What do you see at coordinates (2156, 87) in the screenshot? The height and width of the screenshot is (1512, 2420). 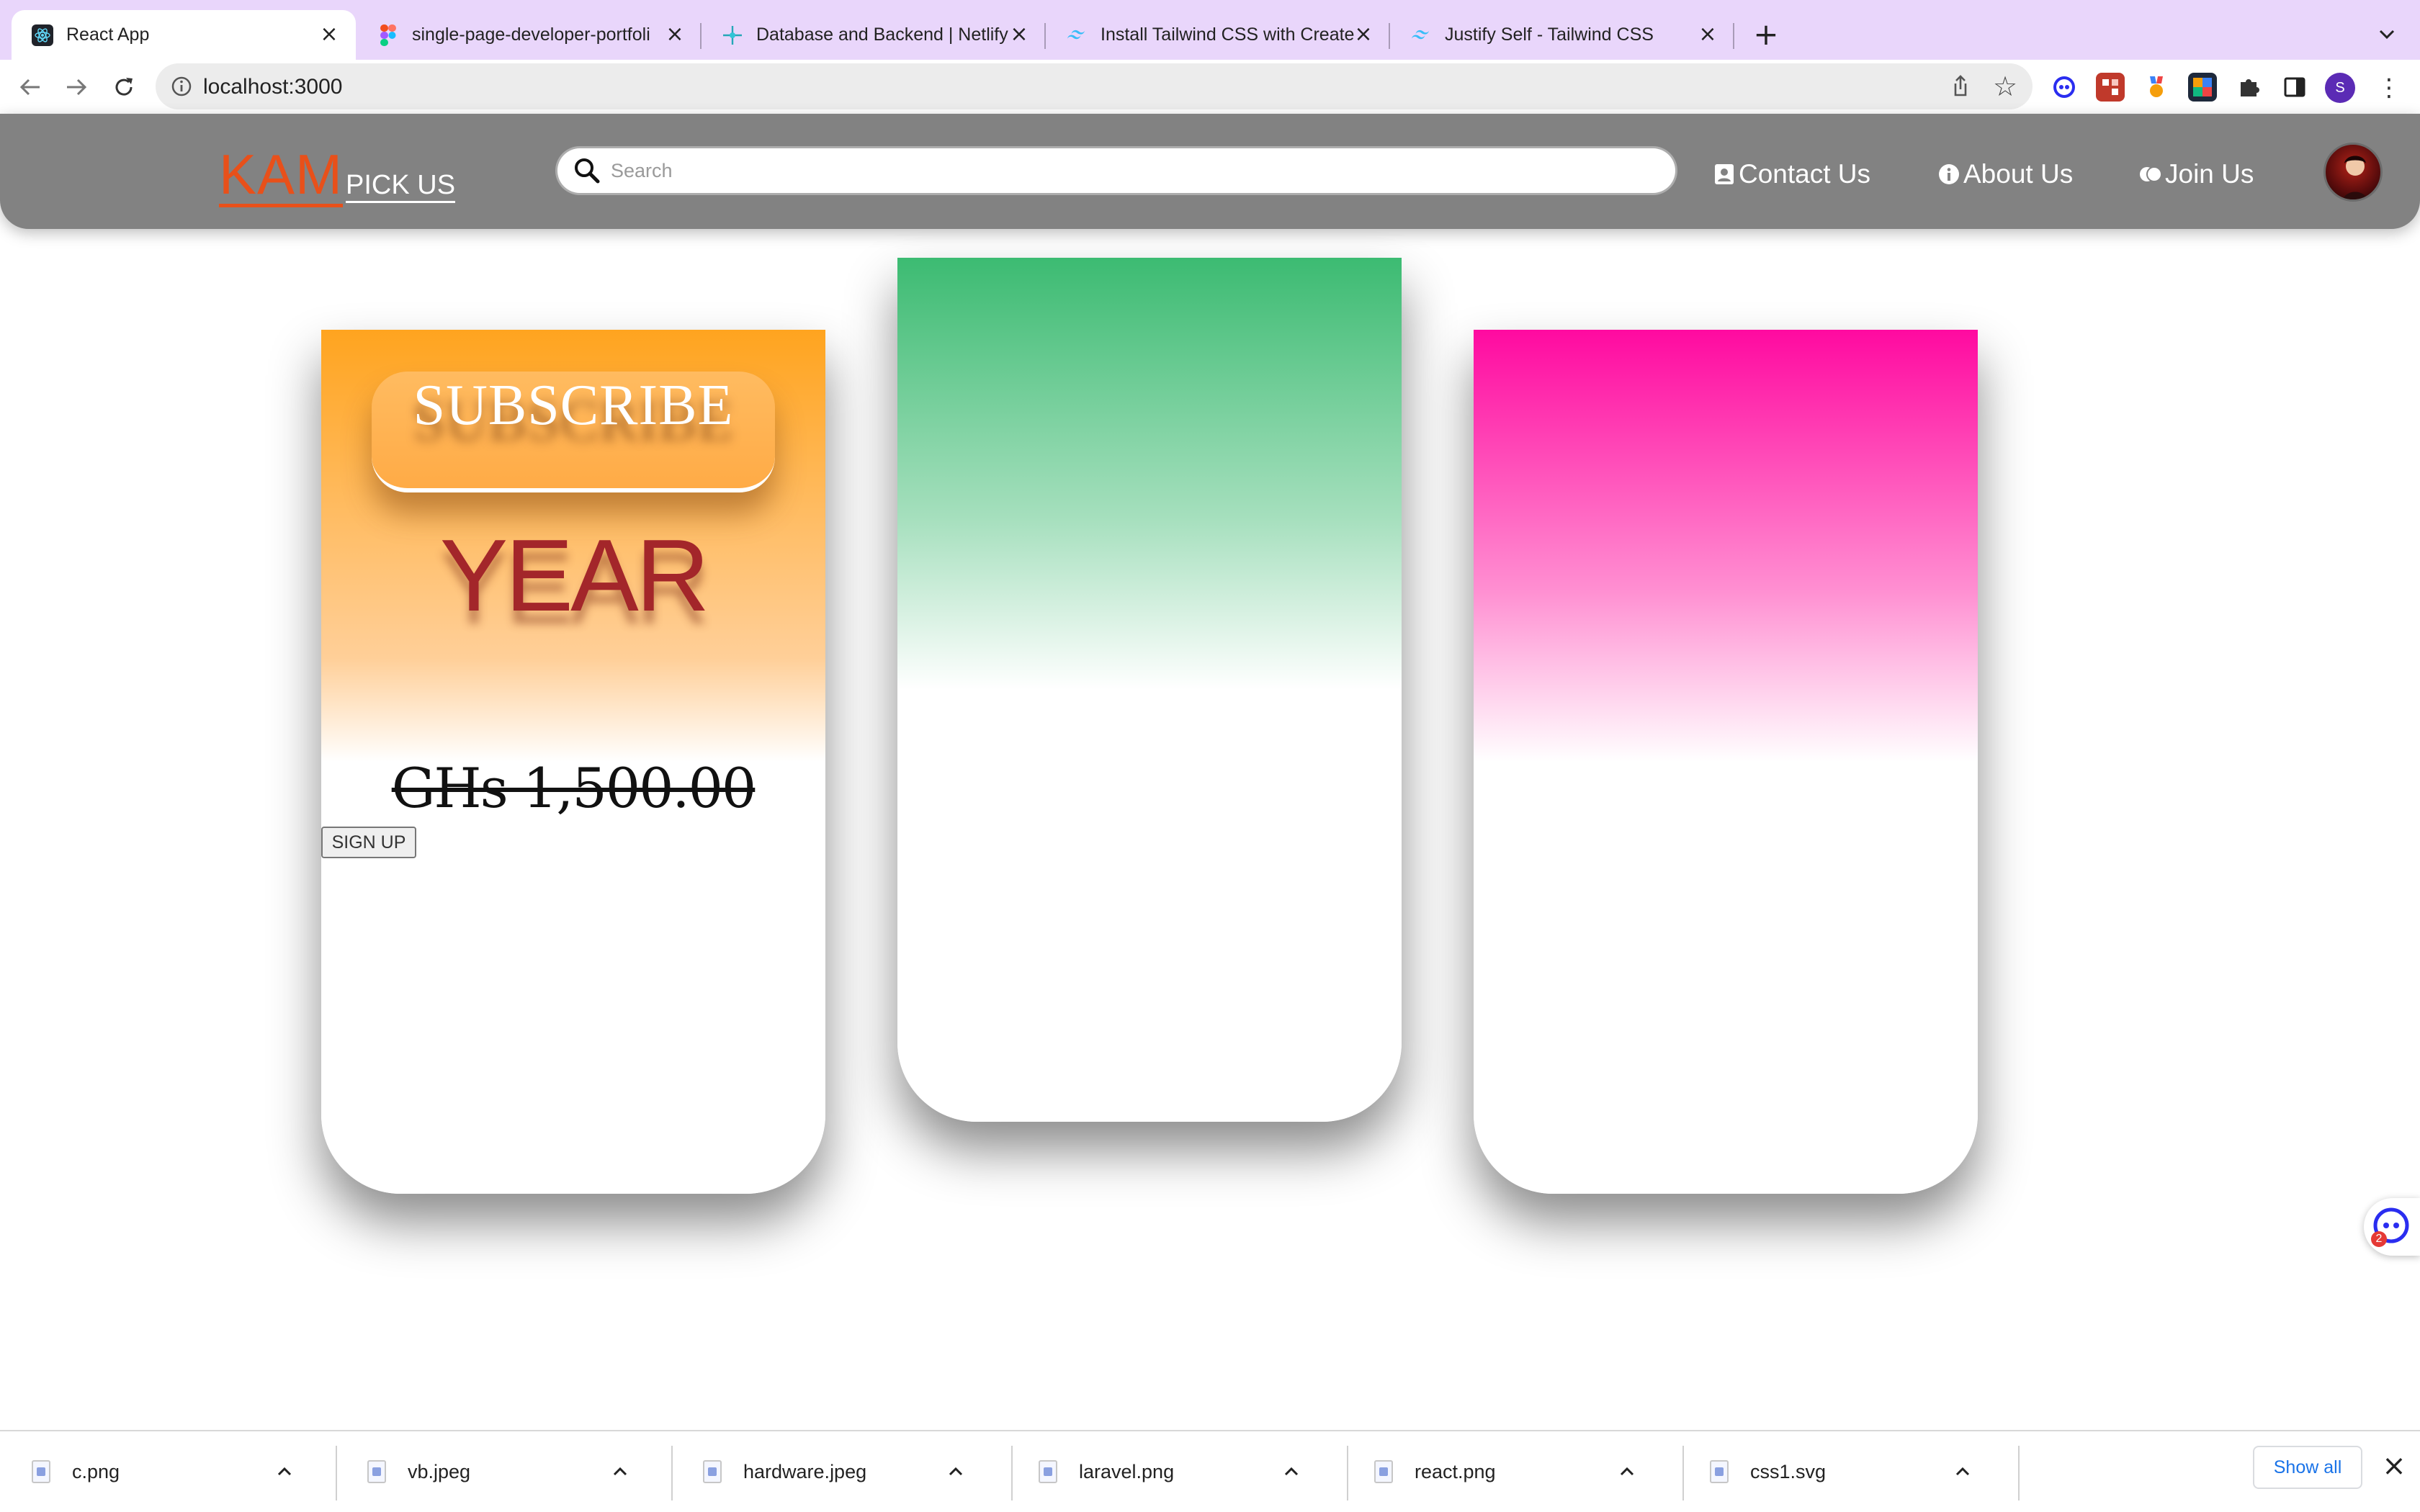 I see `extension-medal-icon` at bounding box center [2156, 87].